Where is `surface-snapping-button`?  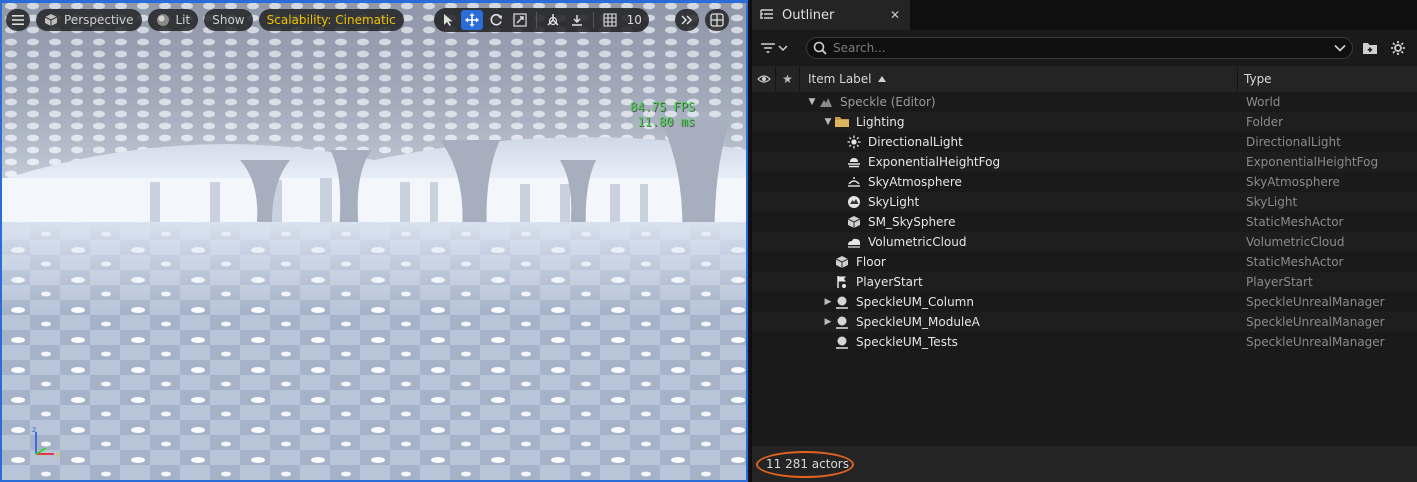 surface-snapping-button is located at coordinates (577, 20).